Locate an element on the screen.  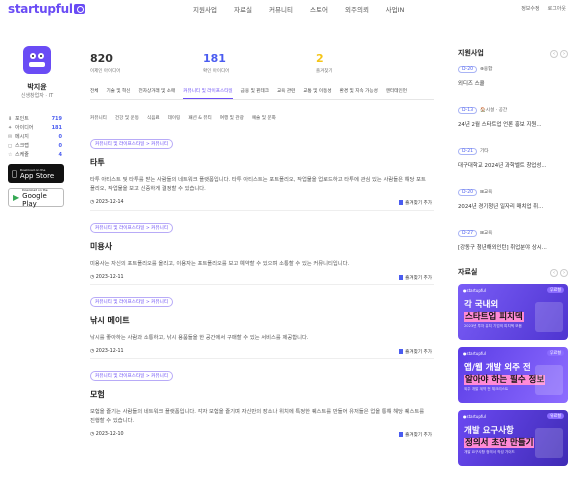
user-util: 정보수정 로그아웃 is located at coordinates (543, 8).